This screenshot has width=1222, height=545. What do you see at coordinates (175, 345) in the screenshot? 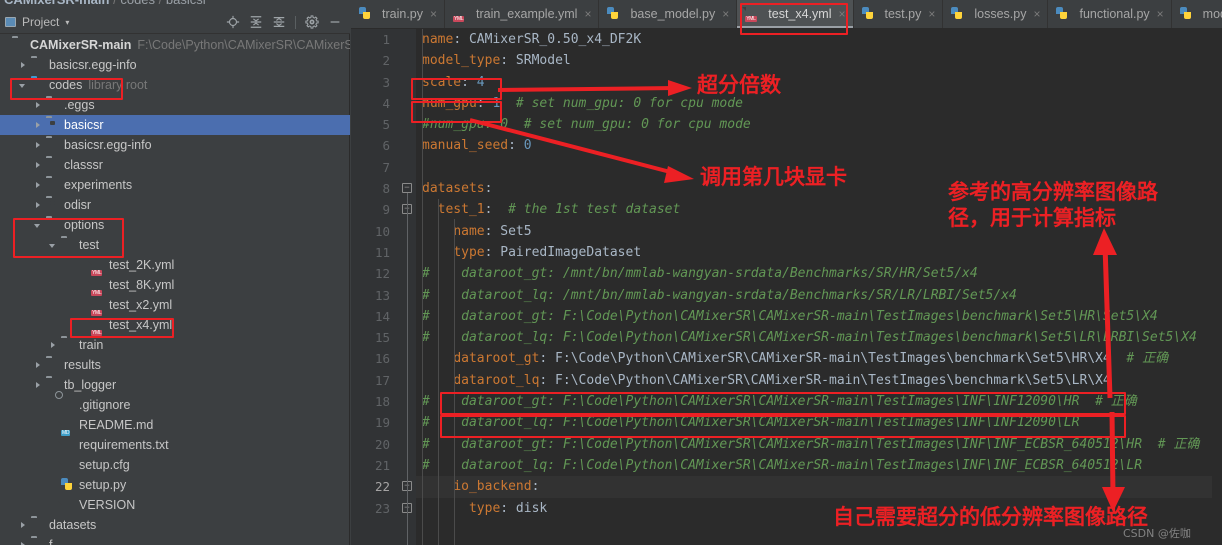
I see `tree-item-train: train` at bounding box center [175, 345].